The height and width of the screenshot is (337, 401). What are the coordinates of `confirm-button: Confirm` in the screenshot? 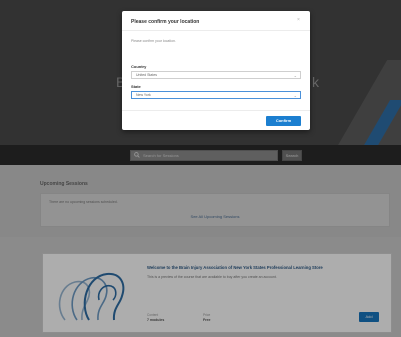 It's located at (283, 121).